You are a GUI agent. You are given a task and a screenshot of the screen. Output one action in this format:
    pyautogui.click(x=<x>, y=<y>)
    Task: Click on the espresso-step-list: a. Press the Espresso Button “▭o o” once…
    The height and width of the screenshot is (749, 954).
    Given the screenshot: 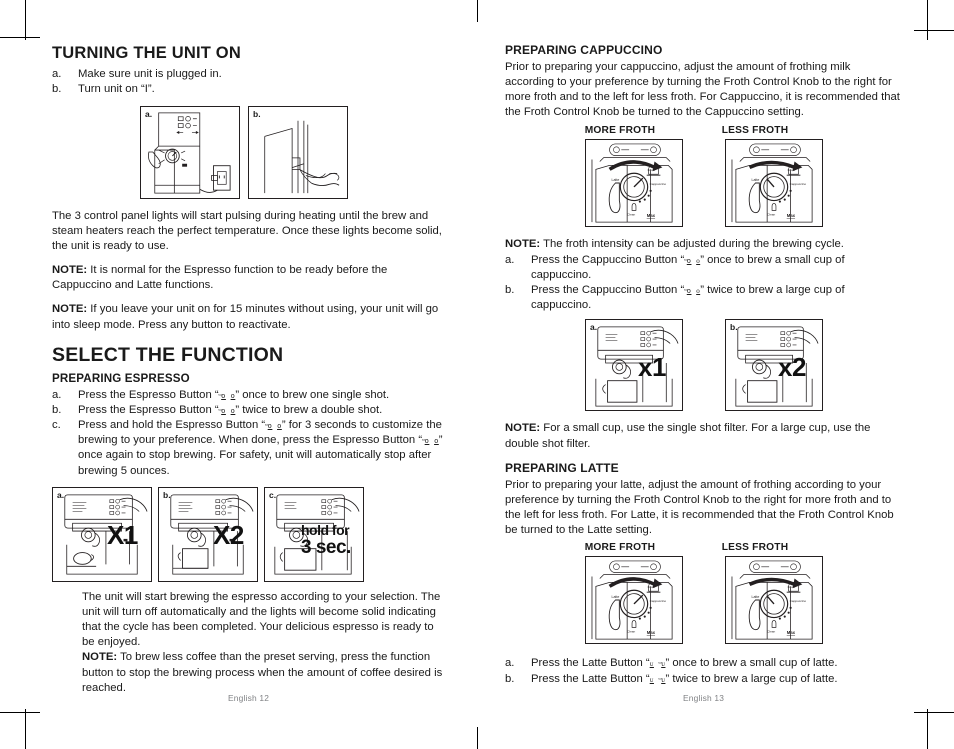 What is the action you would take?
    pyautogui.click(x=248, y=433)
    